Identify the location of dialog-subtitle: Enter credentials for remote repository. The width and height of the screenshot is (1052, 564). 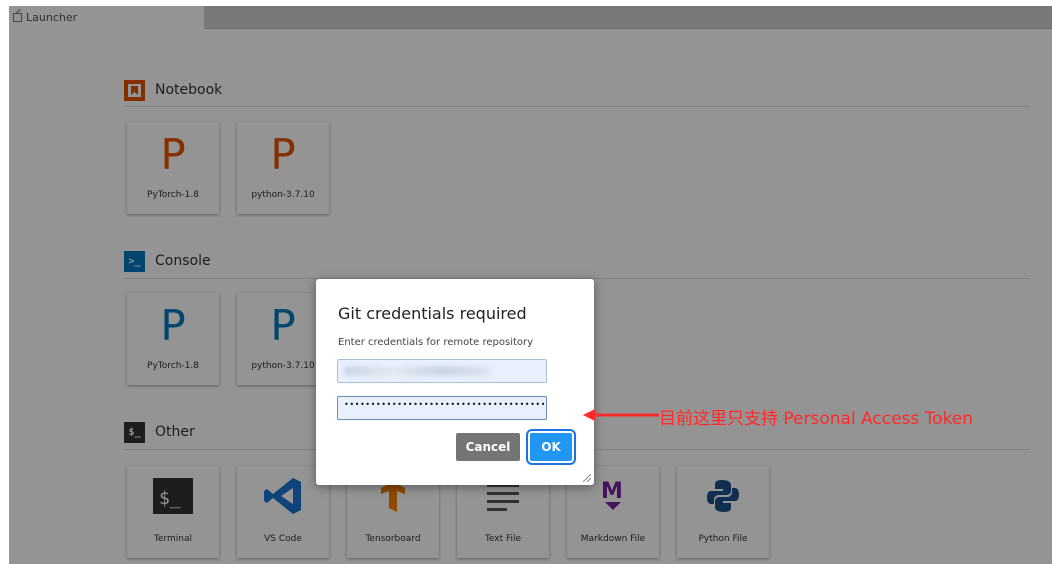
(436, 342).